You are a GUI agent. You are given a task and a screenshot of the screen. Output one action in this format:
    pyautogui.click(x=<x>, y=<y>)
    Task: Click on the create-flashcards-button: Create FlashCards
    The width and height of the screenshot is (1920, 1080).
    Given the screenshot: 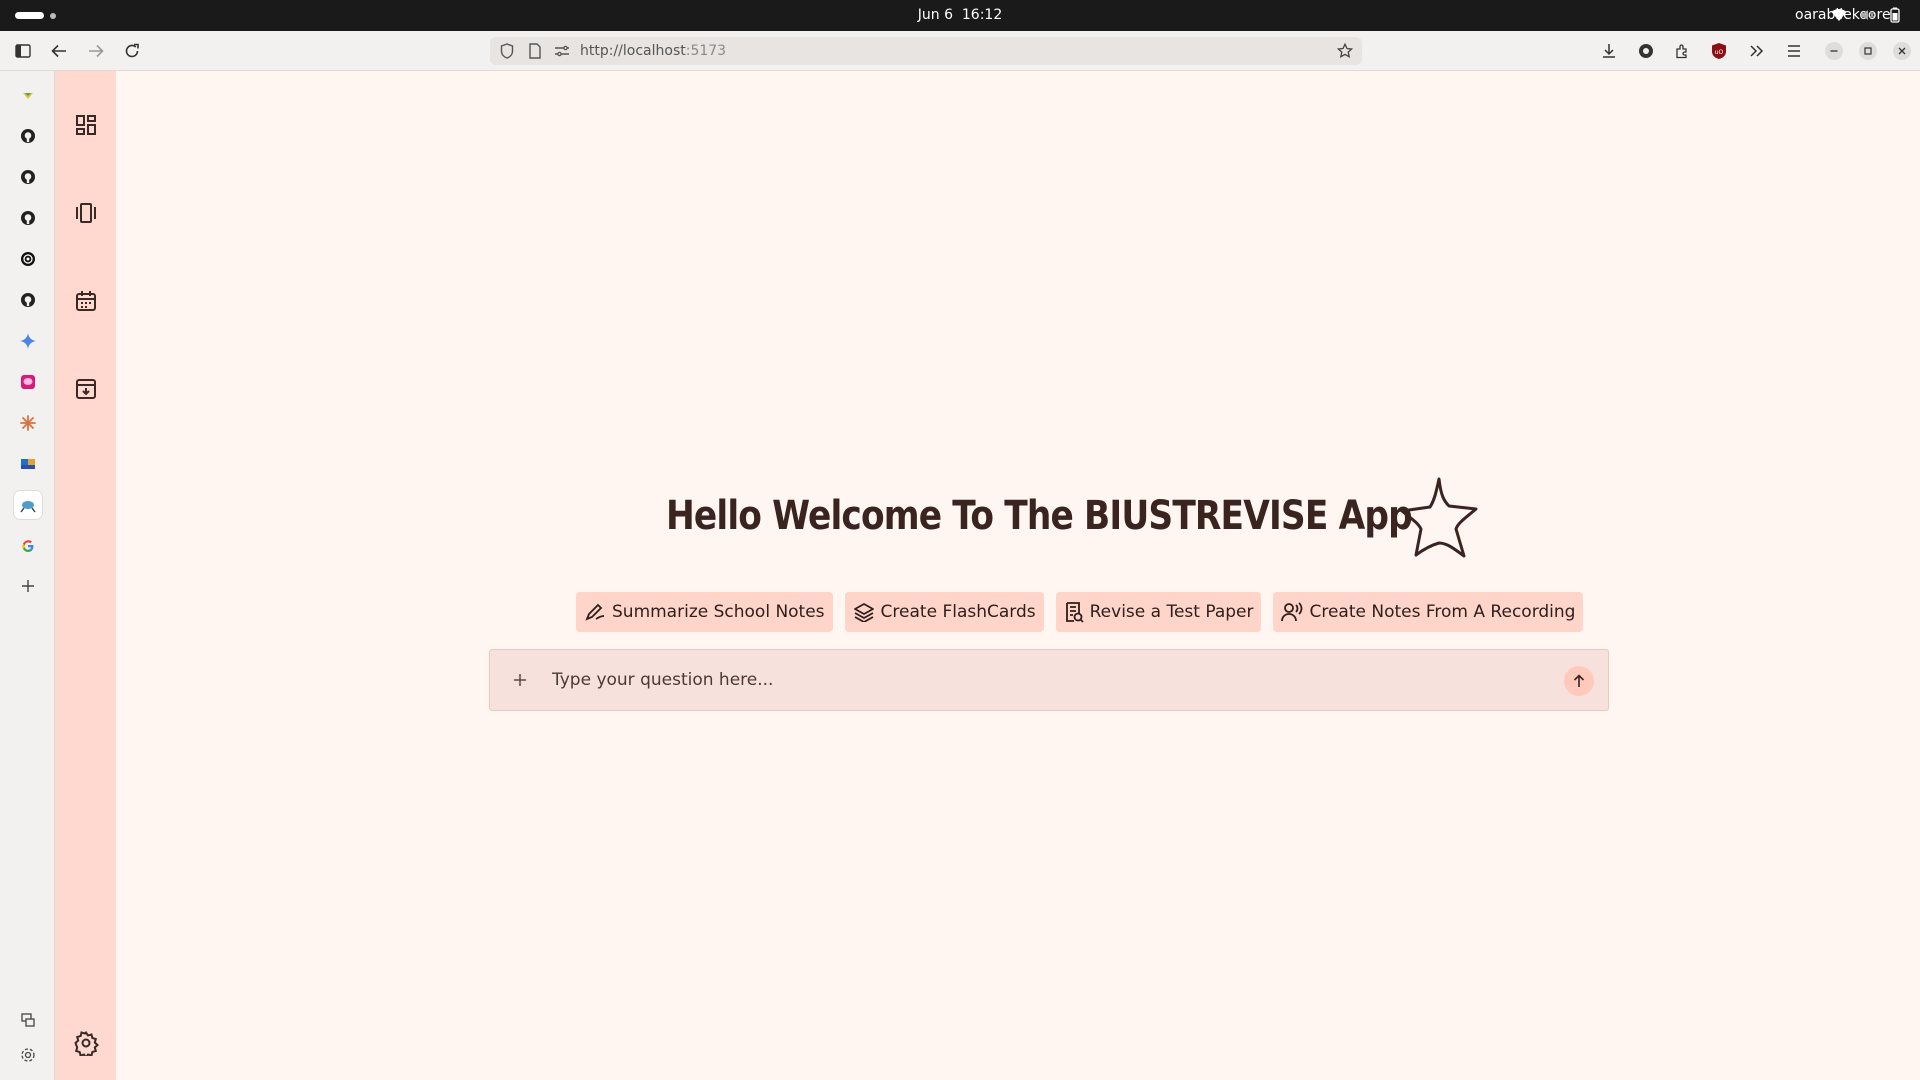 What is the action you would take?
    pyautogui.click(x=944, y=612)
    